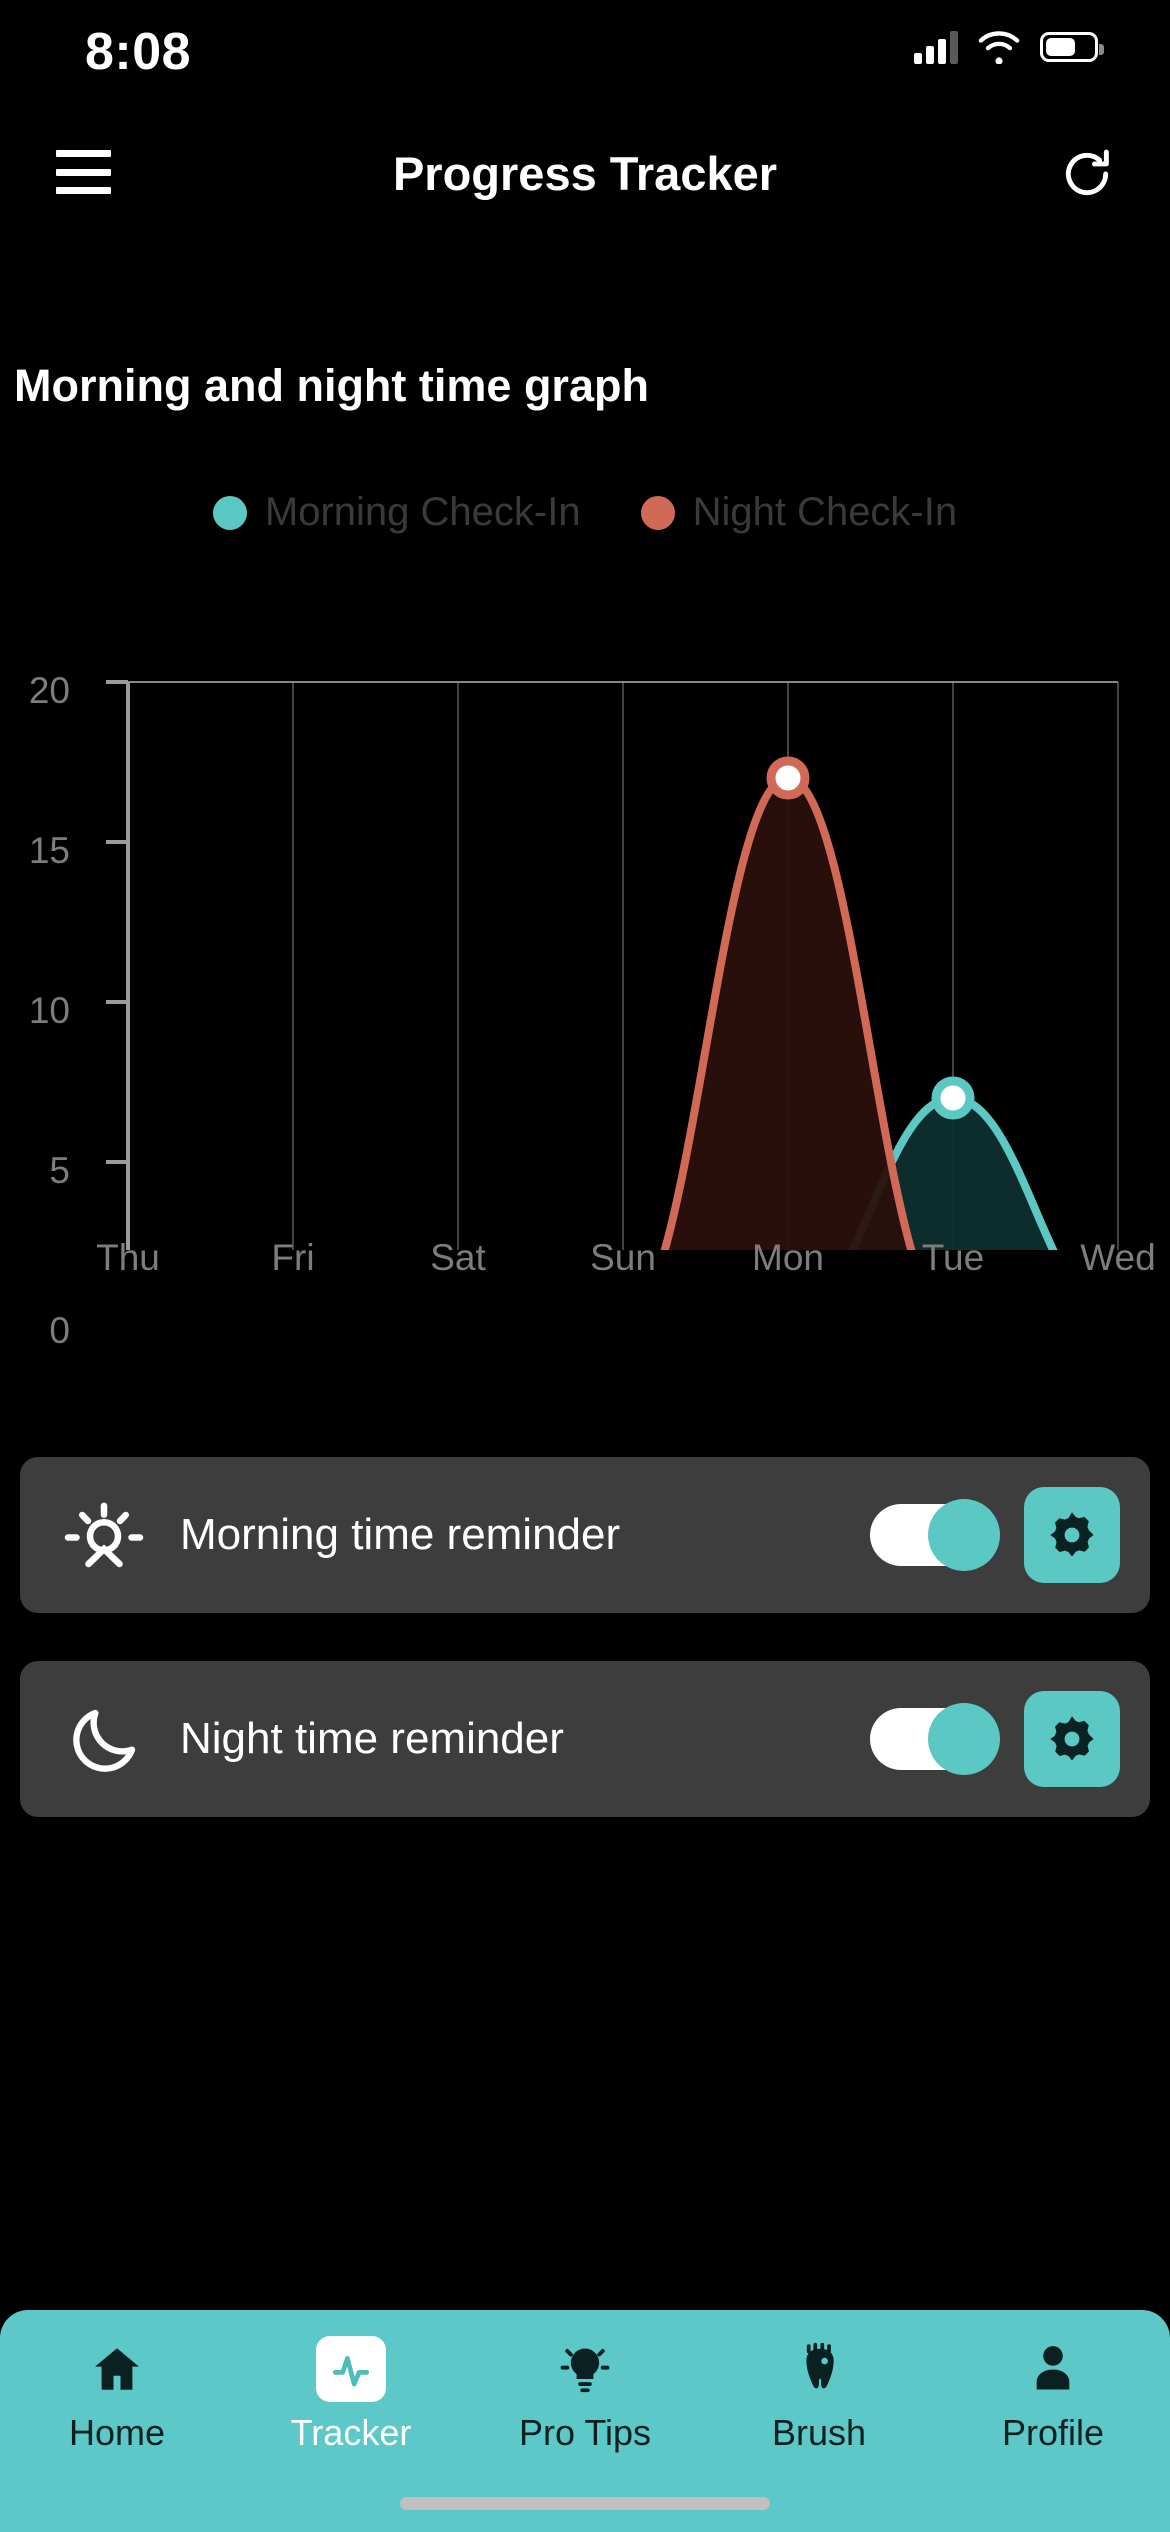 The image size is (1170, 2532). I want to click on y-axis-label-0: 0, so click(59, 1330).